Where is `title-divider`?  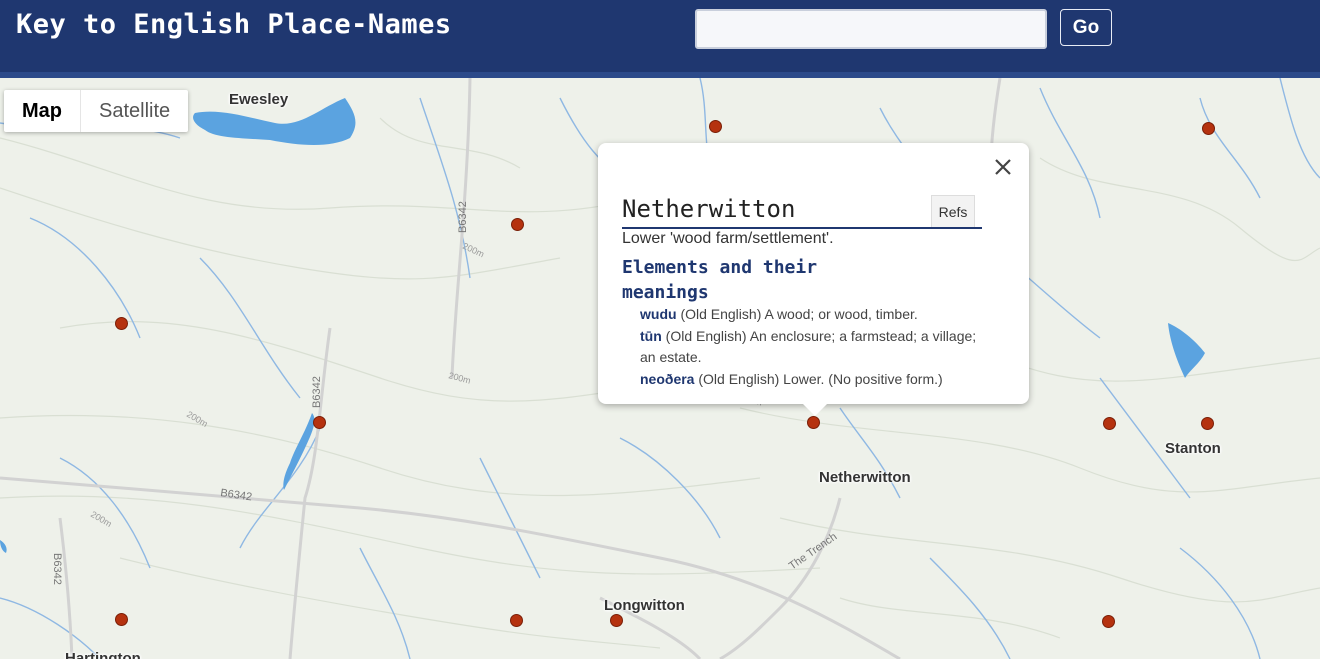 title-divider is located at coordinates (802, 228).